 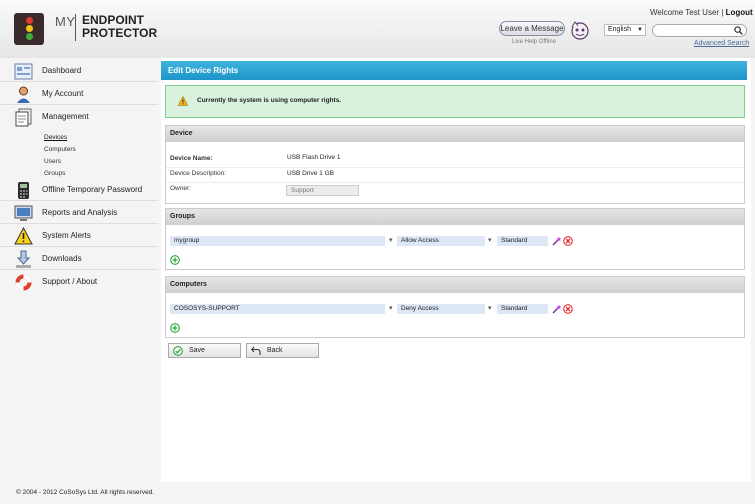 What do you see at coordinates (256, 350) in the screenshot?
I see `back-arrow-icon` at bounding box center [256, 350].